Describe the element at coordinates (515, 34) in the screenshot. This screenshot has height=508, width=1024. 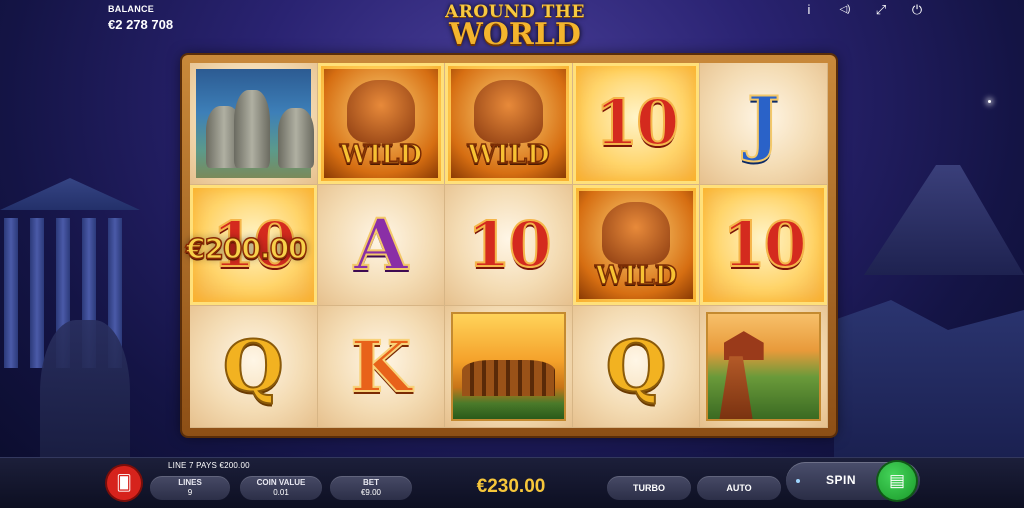
I see `logo-line-2: WORLD` at that location.